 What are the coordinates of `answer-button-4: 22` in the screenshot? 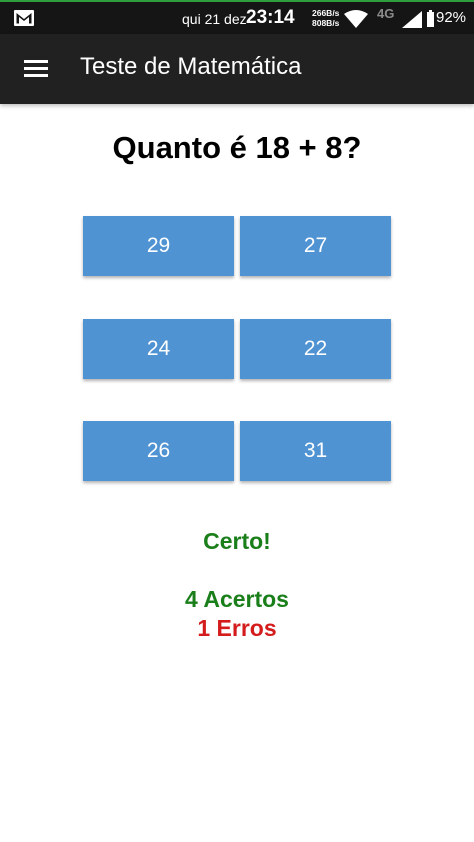 It's located at (315, 349).